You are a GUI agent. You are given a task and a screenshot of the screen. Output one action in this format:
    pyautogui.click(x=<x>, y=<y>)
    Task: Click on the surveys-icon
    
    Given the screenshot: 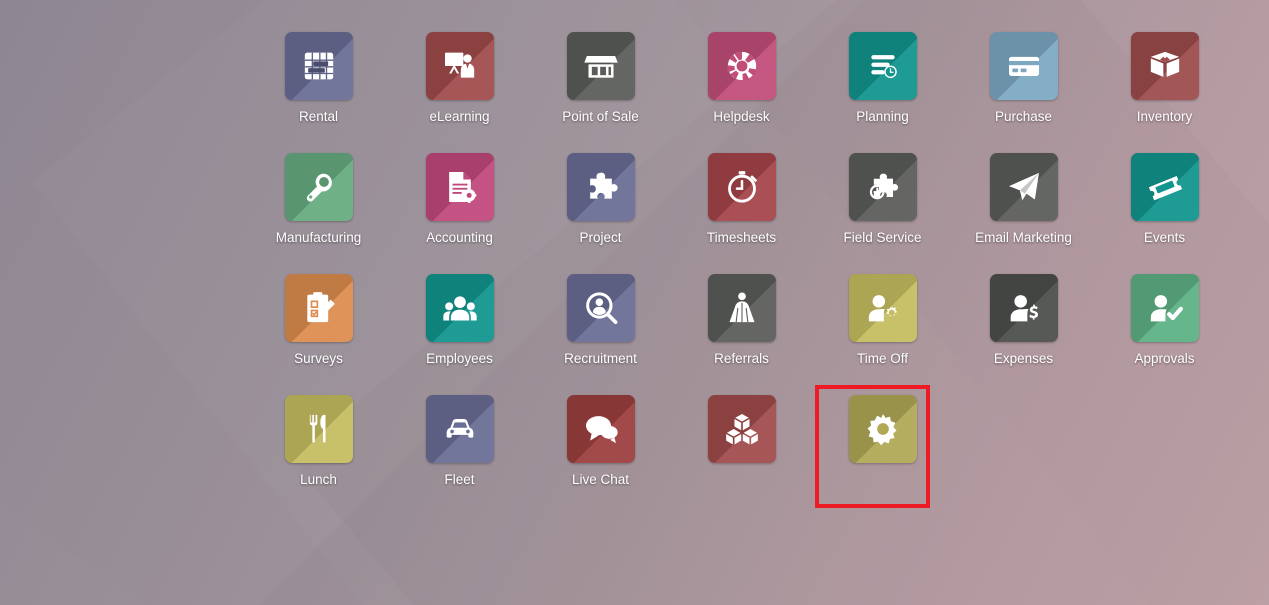 What is the action you would take?
    pyautogui.click(x=318, y=308)
    